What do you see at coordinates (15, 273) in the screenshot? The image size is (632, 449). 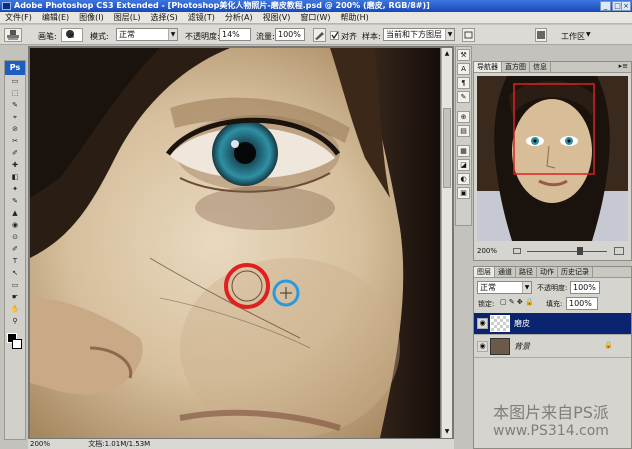 I see `tool-button-16: ↖` at bounding box center [15, 273].